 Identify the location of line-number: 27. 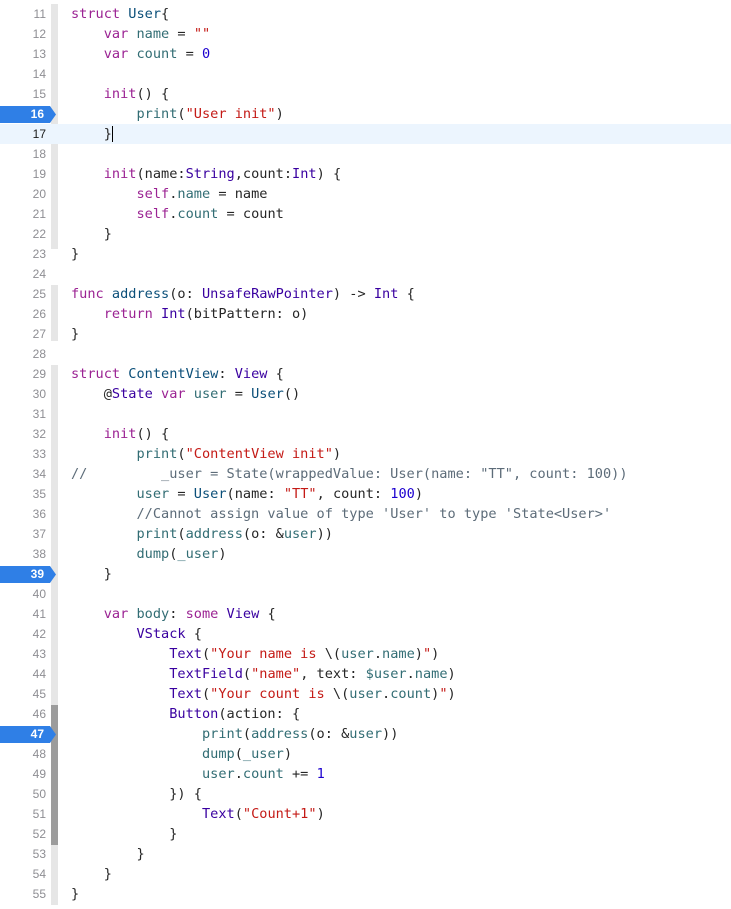
(25, 334).